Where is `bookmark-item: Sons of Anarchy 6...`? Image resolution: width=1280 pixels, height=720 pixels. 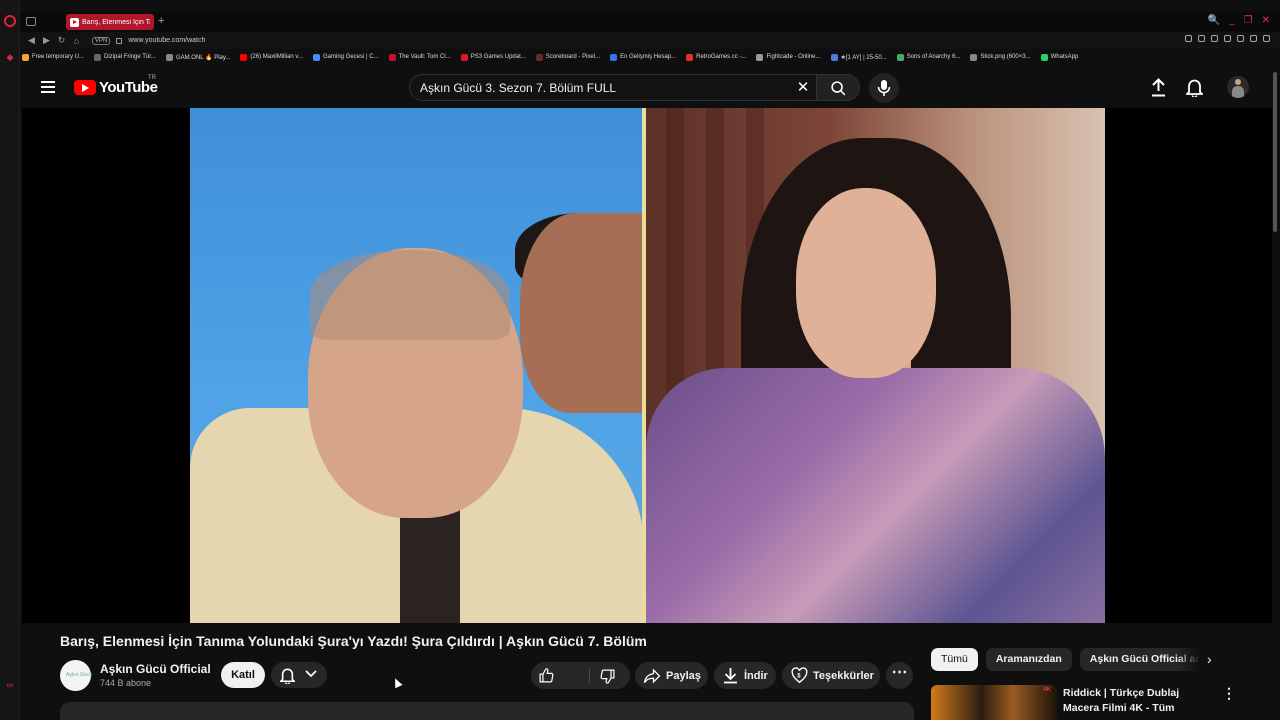 bookmark-item: Sons of Anarchy 6... is located at coordinates (928, 57).